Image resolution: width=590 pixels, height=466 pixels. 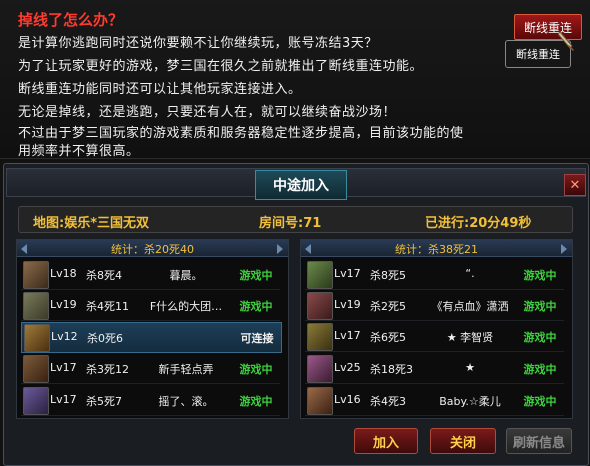 What do you see at coordinates (150, 275) in the screenshot?
I see `player-row: Lv18 杀8死4 暮晨。 游戏中` at bounding box center [150, 275].